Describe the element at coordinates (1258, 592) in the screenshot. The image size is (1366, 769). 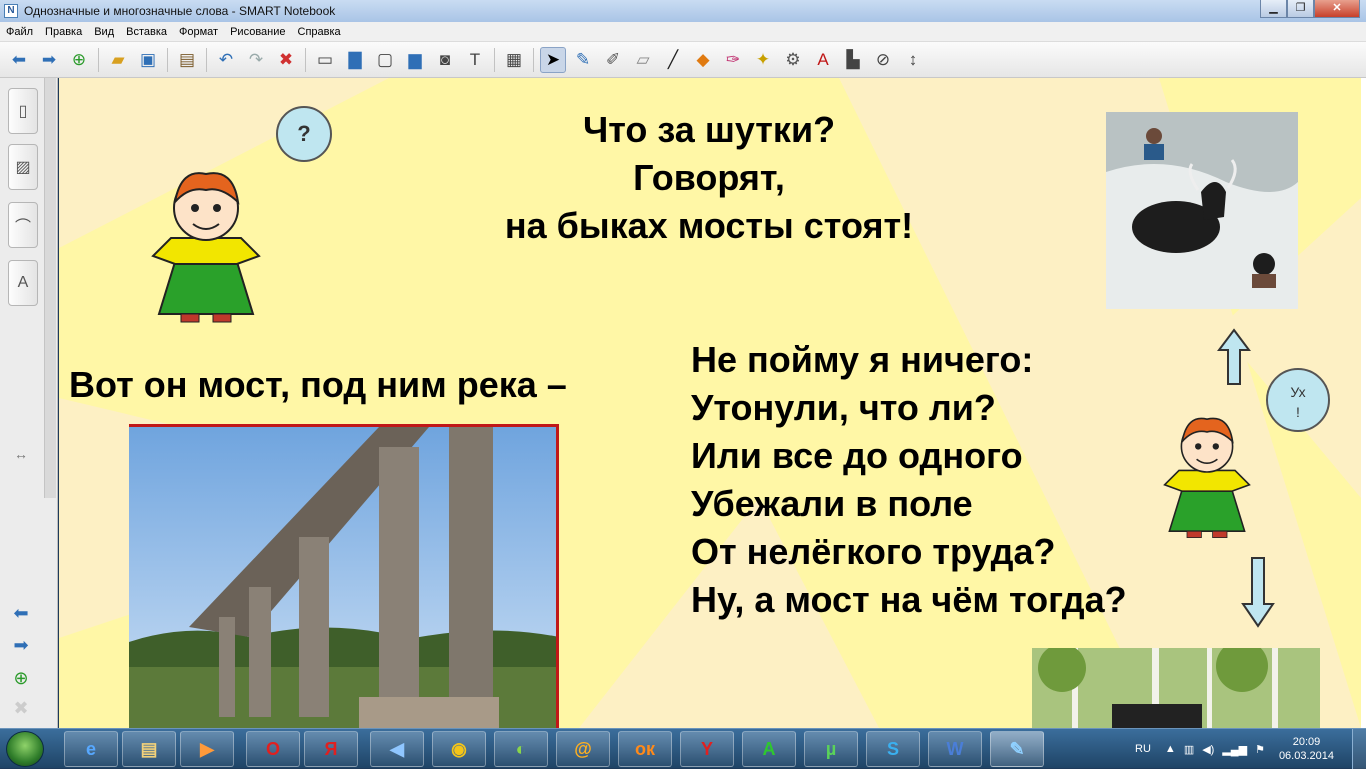
I see `arrow-down-icon` at that location.